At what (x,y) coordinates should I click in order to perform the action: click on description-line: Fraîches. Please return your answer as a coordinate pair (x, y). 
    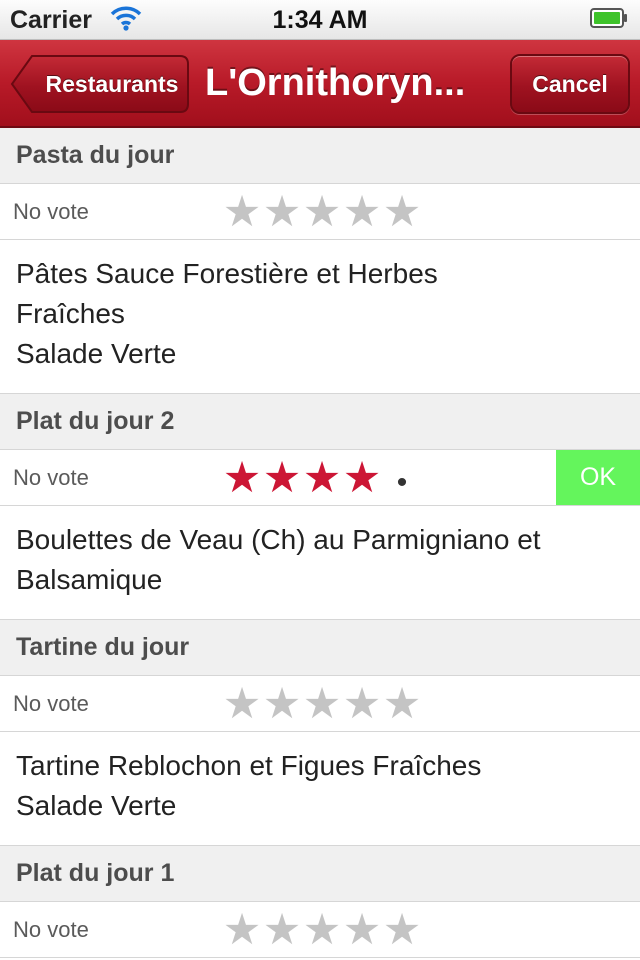
    Looking at the image, I should click on (70, 313).